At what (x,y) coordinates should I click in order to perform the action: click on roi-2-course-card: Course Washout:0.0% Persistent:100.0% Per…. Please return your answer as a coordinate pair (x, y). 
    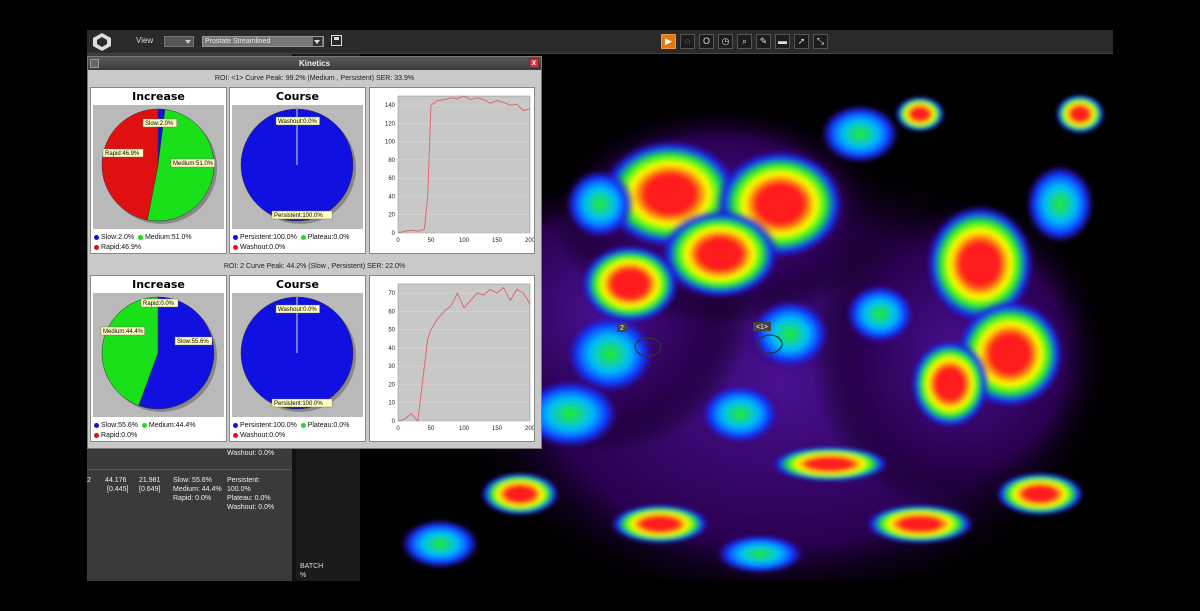
    Looking at the image, I should click on (297, 358).